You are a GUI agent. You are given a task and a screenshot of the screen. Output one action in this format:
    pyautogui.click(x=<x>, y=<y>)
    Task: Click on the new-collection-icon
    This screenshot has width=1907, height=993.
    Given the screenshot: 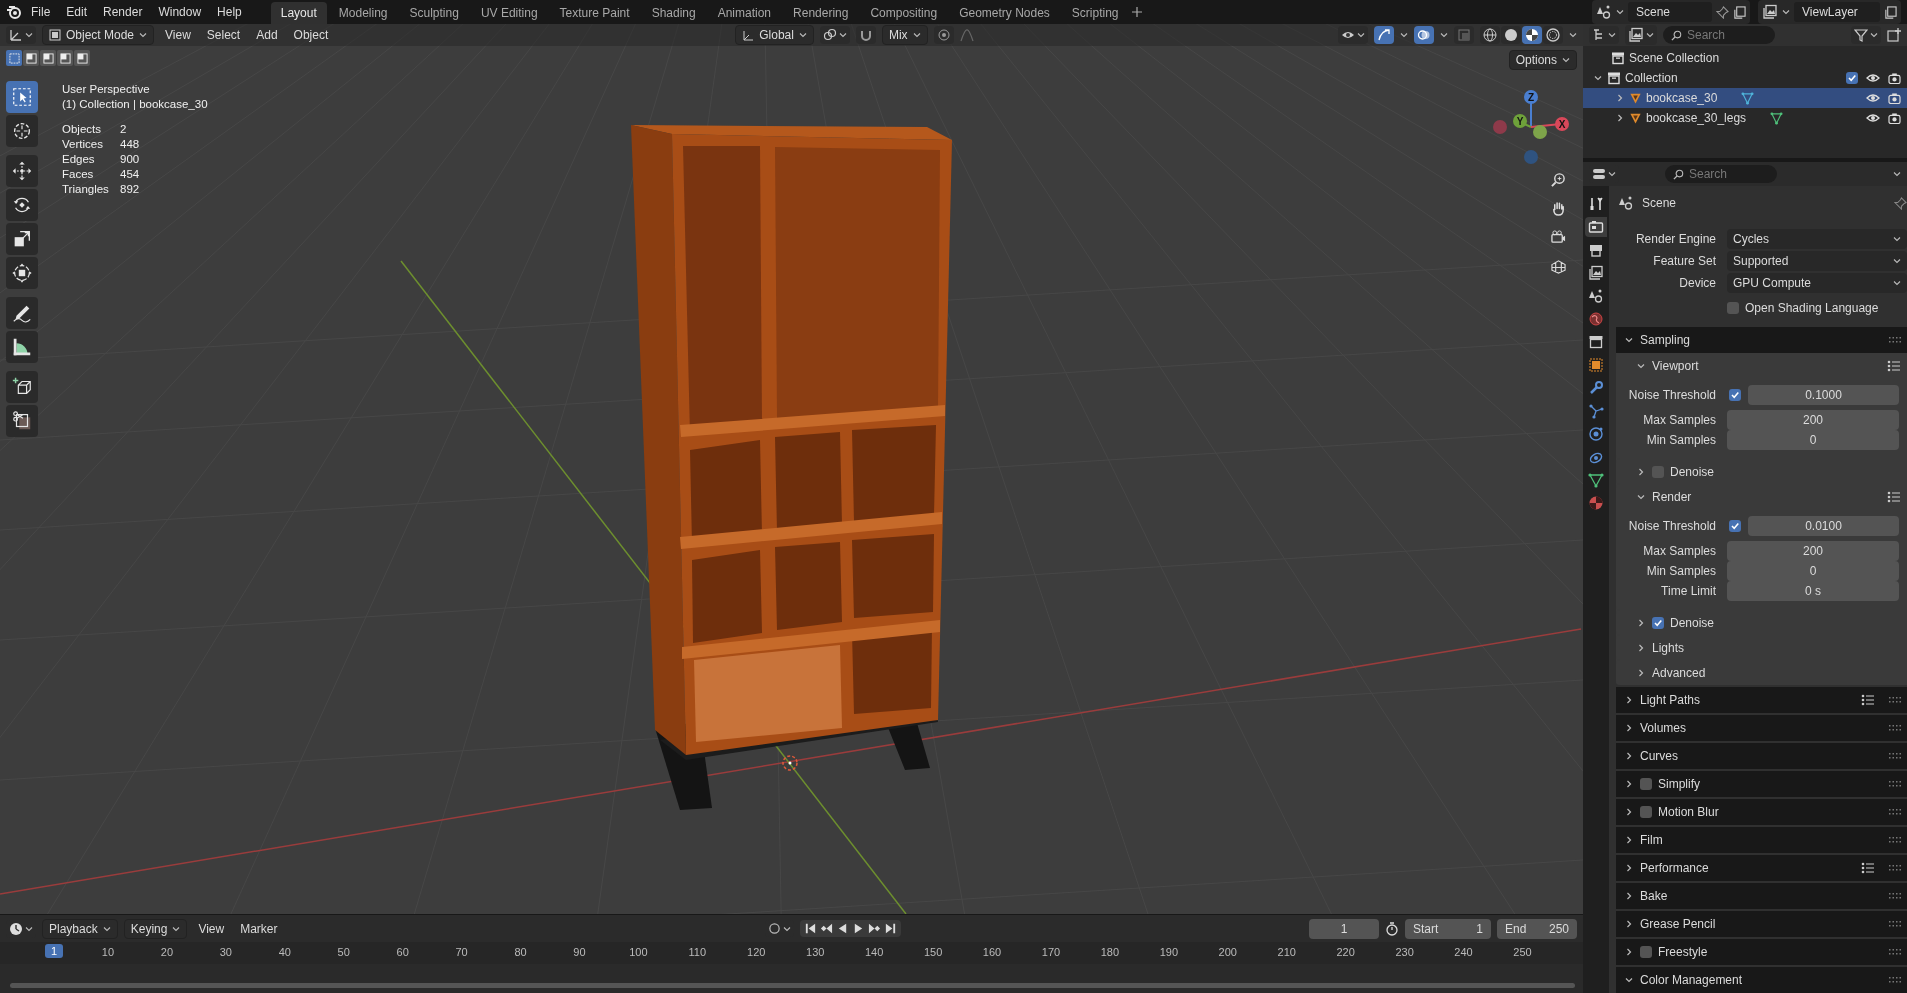 What is the action you would take?
    pyautogui.click(x=1894, y=35)
    